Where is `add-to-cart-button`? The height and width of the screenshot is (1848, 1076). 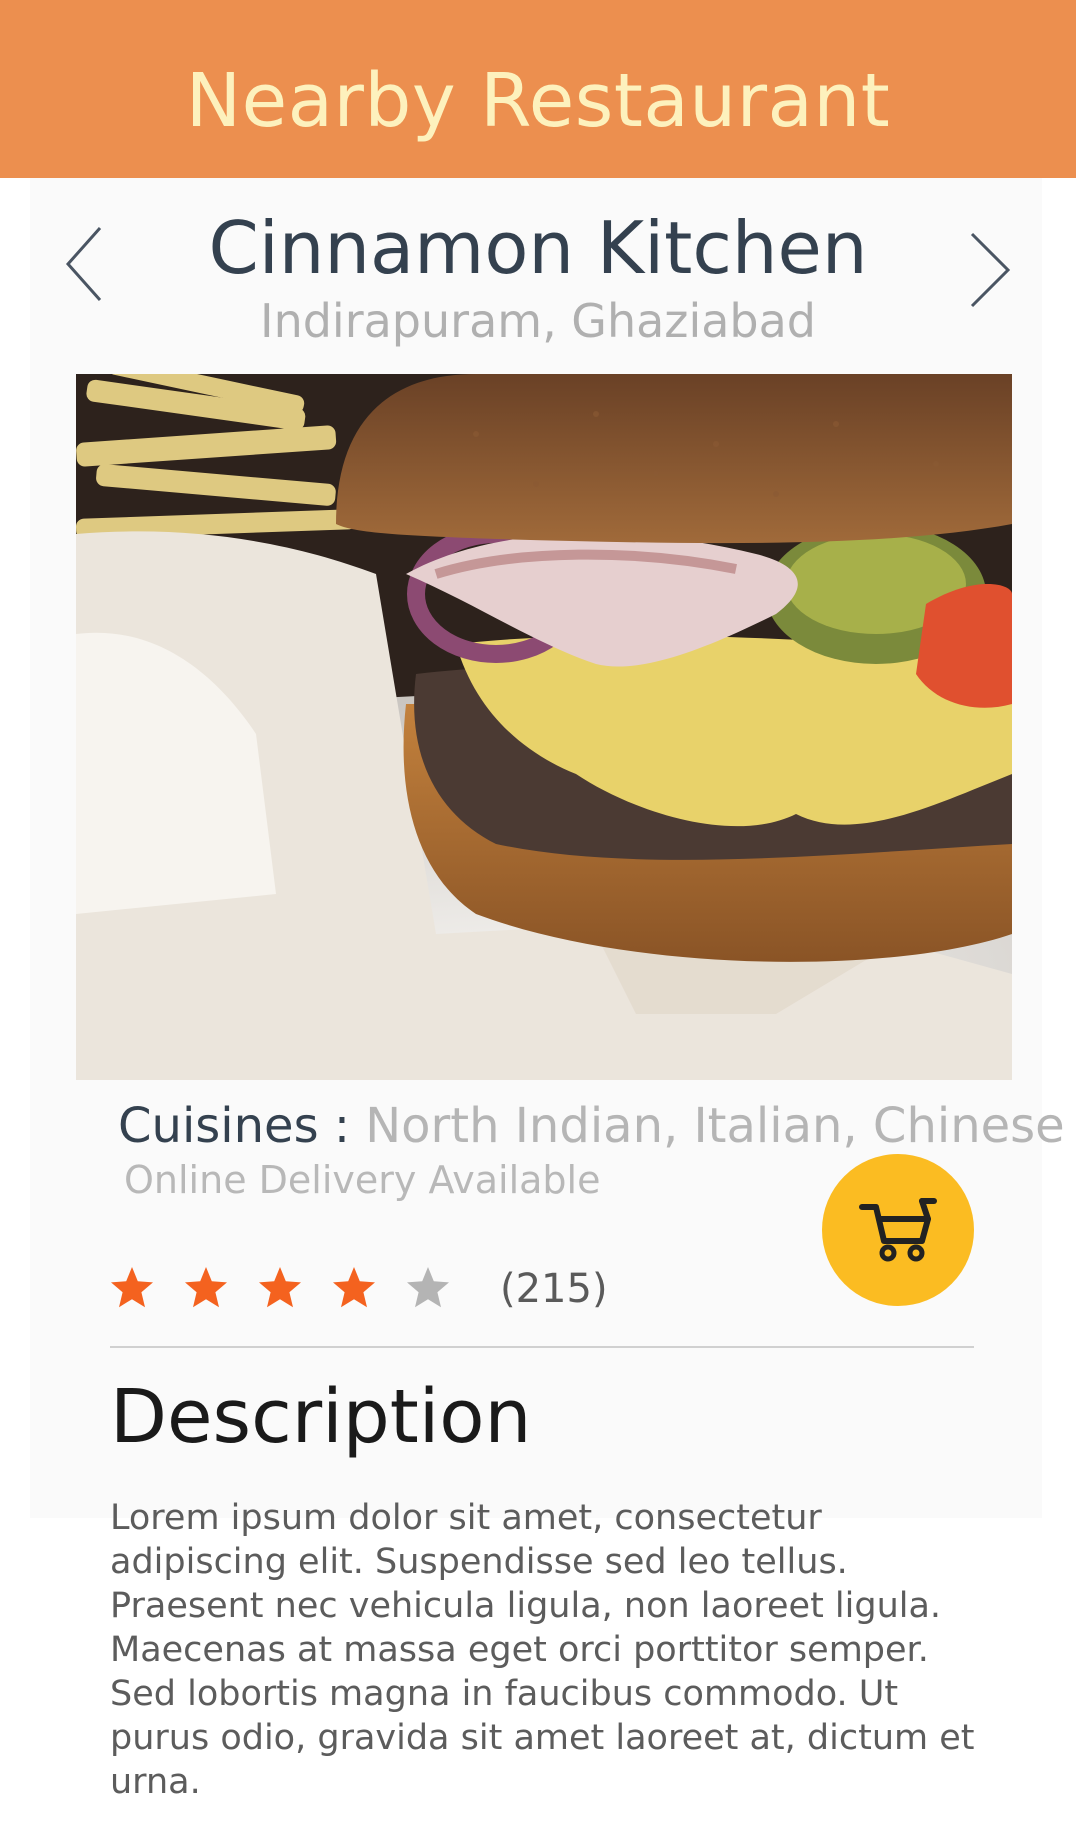
add-to-cart-button is located at coordinates (898, 1230).